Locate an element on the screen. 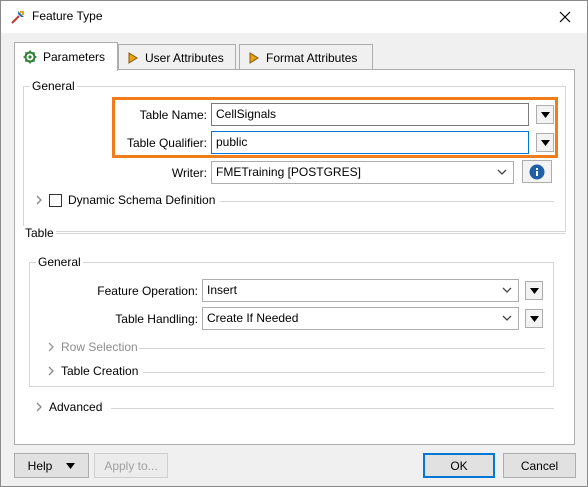 The height and width of the screenshot is (487, 588). close-icon is located at coordinates (565, 17).